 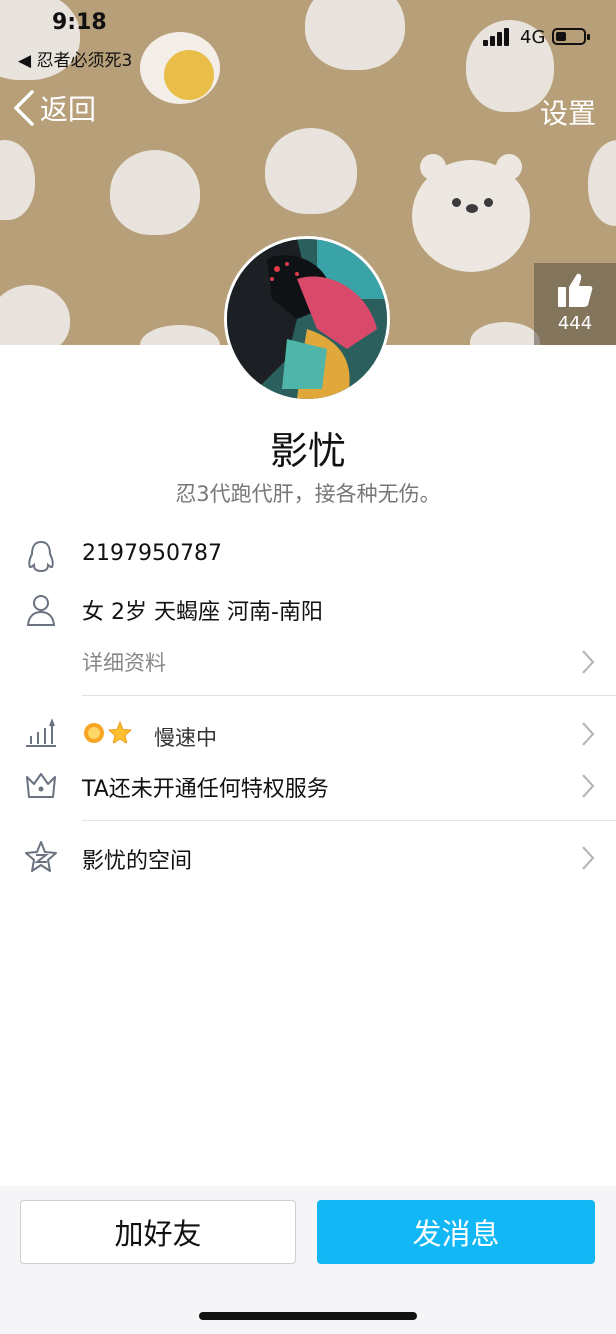 I want to click on status-time: 9:18, so click(x=79, y=22).